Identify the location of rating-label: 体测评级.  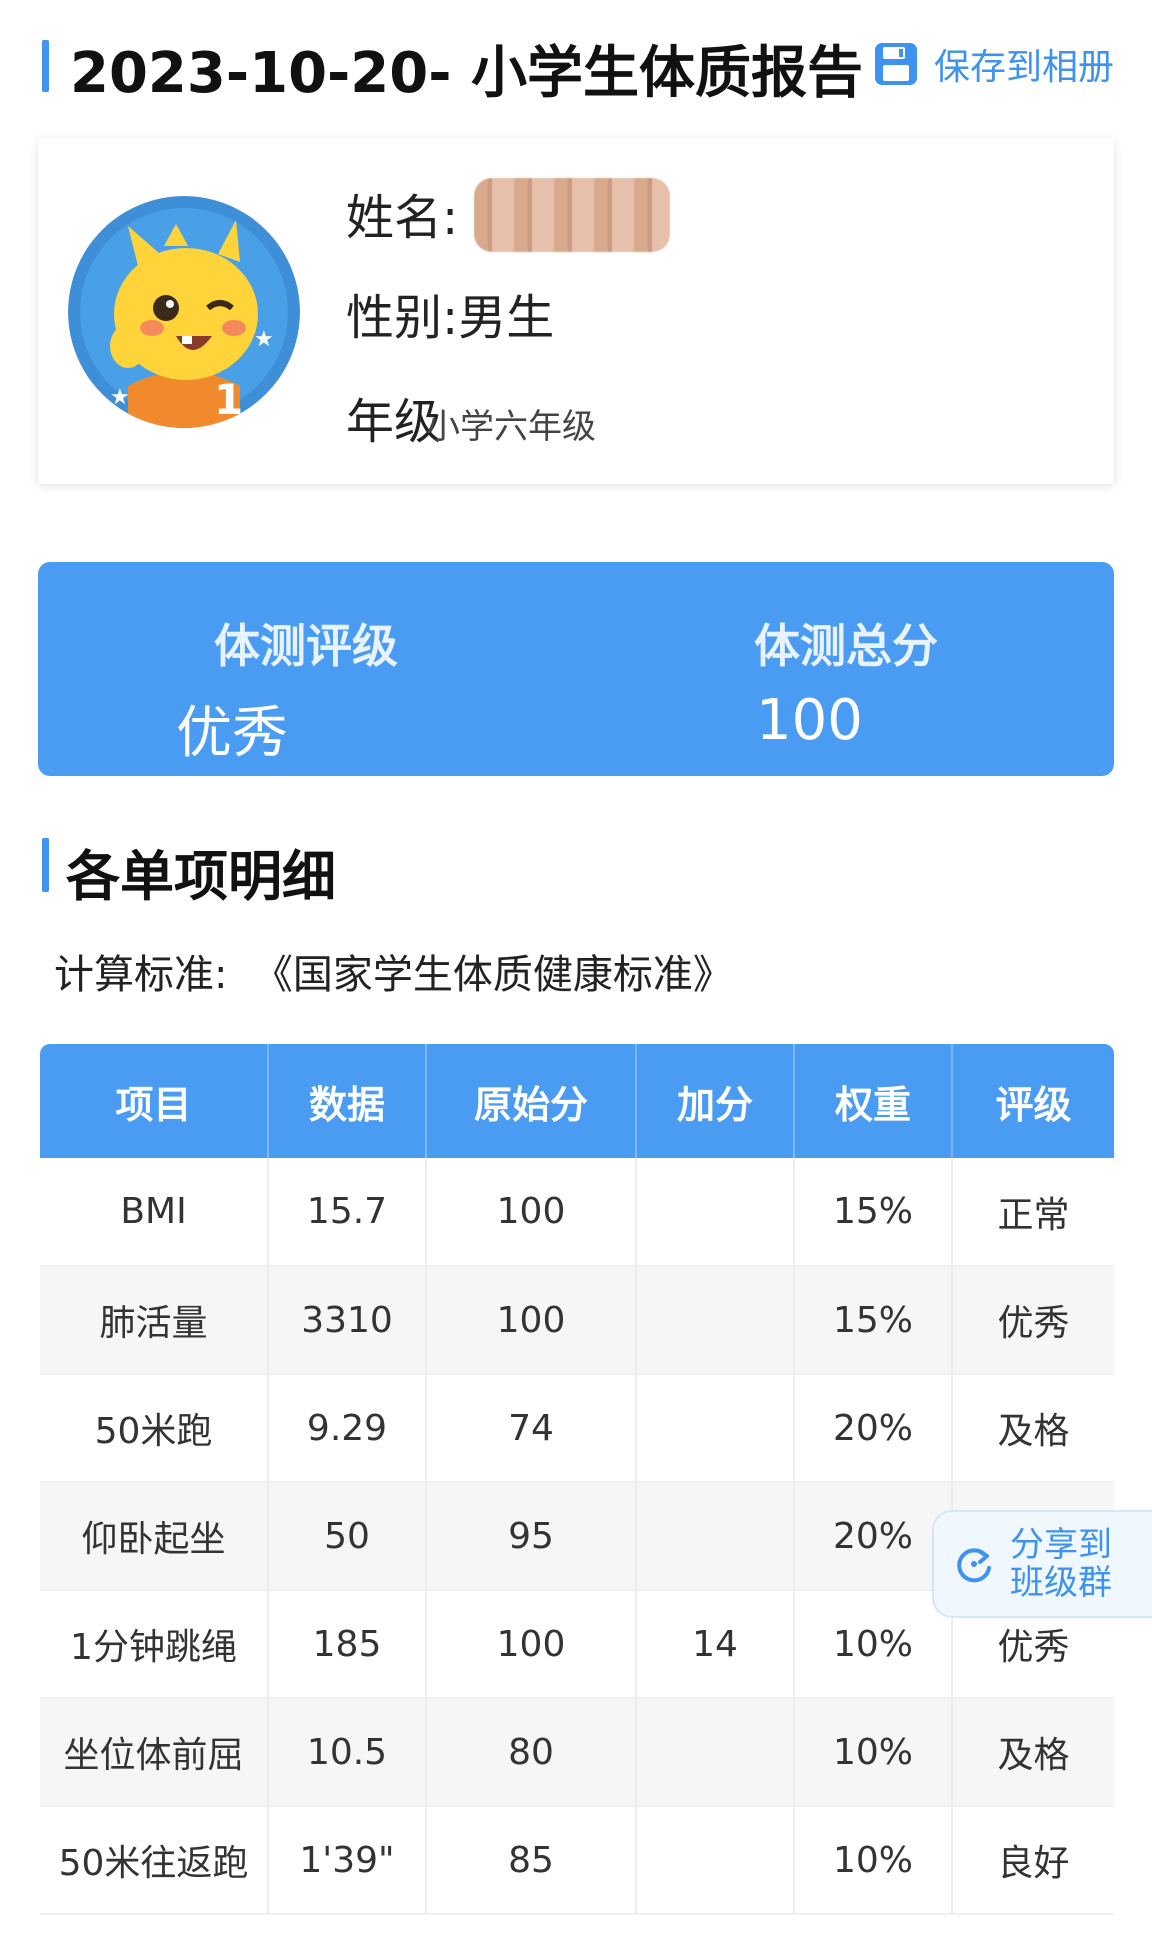
(306, 646).